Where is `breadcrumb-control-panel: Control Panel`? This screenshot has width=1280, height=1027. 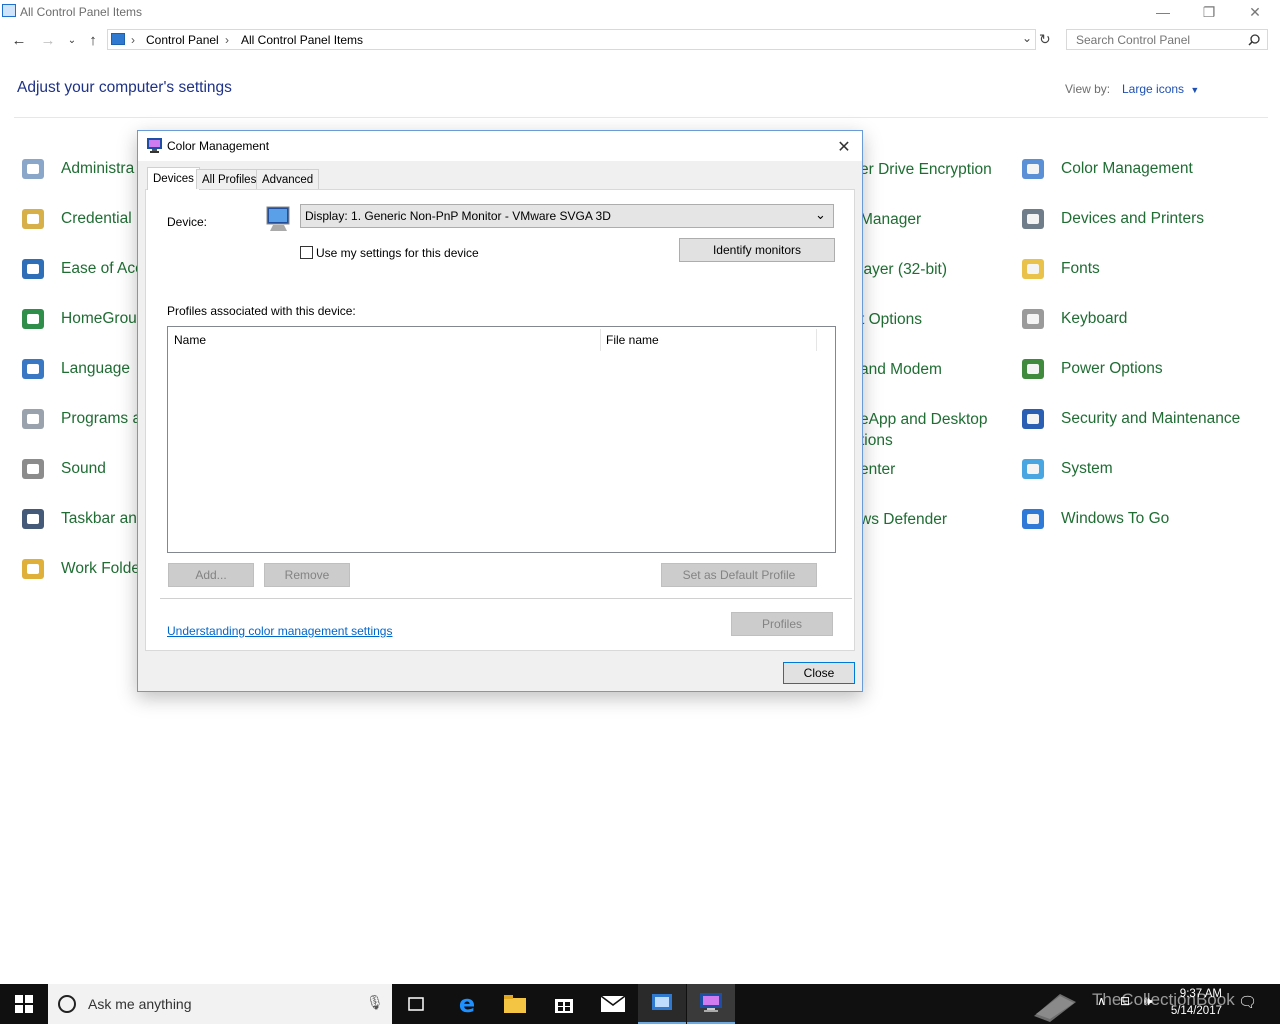
breadcrumb-control-panel: Control Panel is located at coordinates (182, 40).